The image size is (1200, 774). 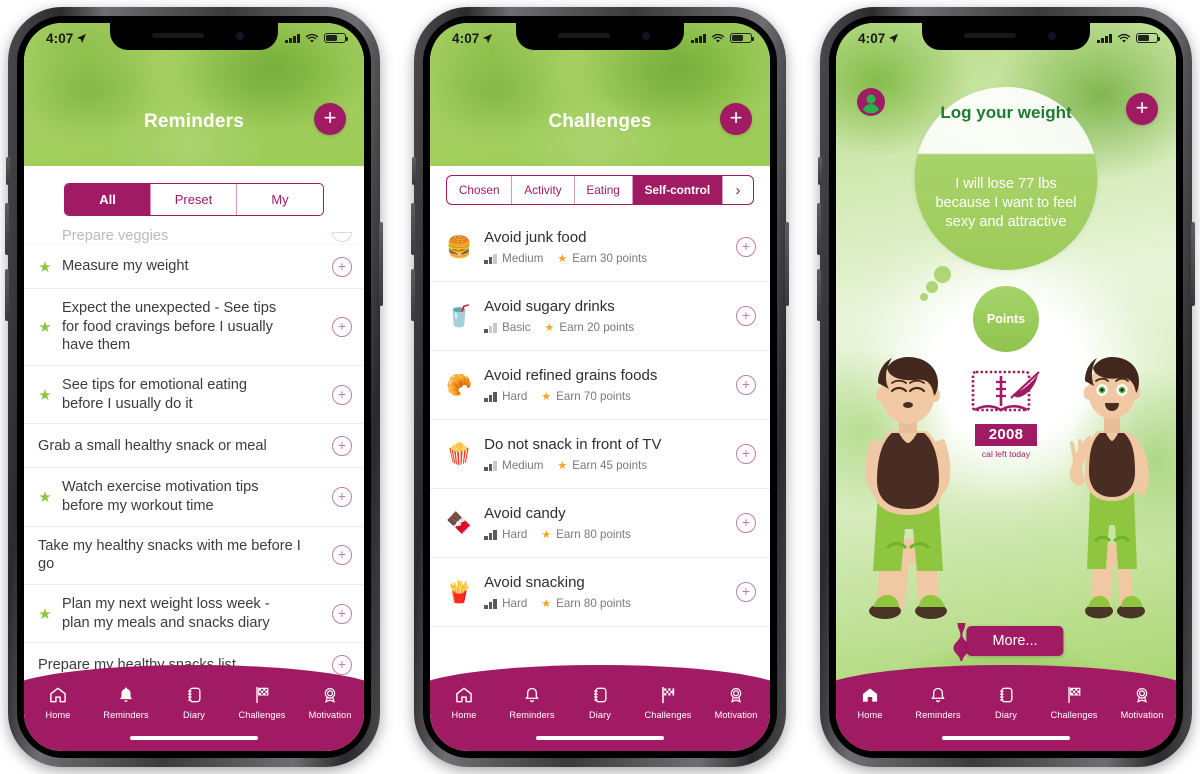 What do you see at coordinates (1112, 493) in the screenshot?
I see `slim-avatar` at bounding box center [1112, 493].